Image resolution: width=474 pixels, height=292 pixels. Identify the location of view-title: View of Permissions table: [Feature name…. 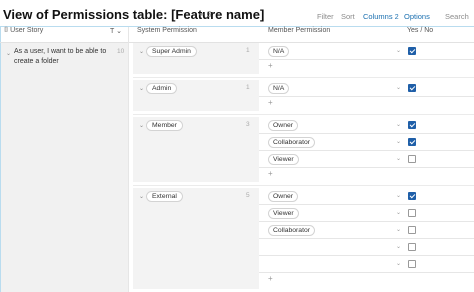
(134, 14).